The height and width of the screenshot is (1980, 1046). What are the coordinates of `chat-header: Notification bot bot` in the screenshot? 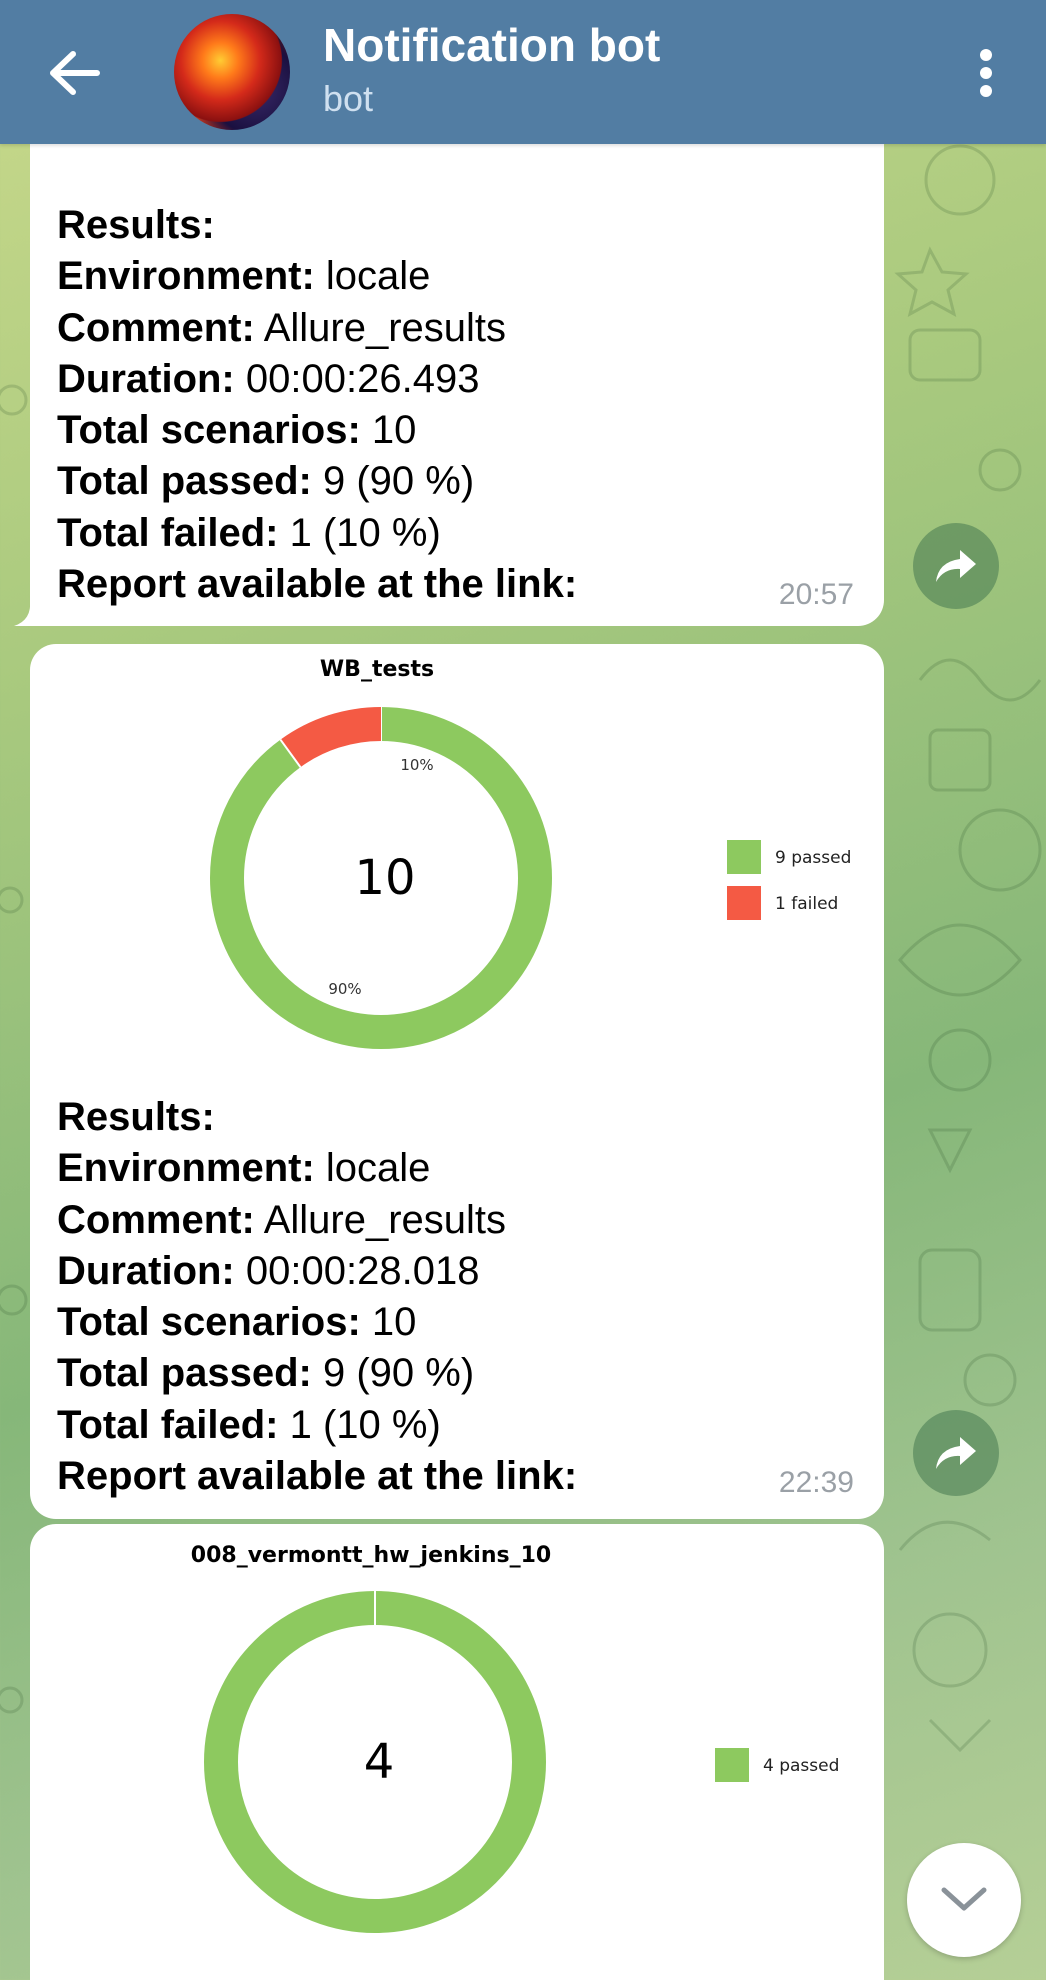 It's located at (523, 72).